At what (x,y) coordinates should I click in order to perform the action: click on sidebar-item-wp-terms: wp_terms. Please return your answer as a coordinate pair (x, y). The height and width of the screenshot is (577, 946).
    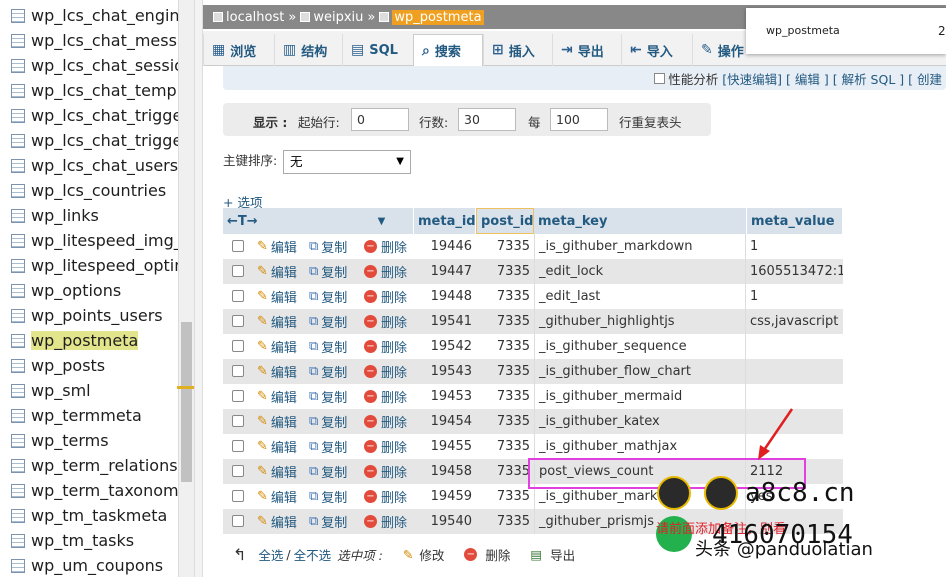
    Looking at the image, I should click on (89, 440).